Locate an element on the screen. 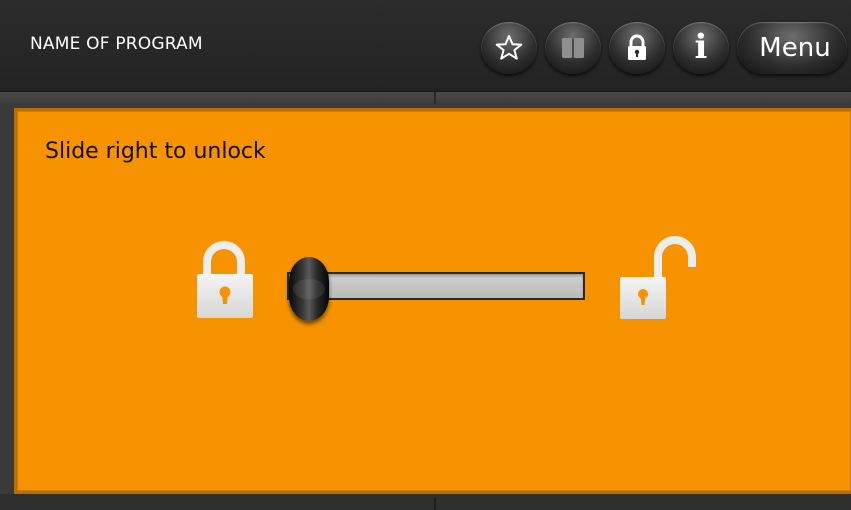  lock-button is located at coordinates (637, 48).